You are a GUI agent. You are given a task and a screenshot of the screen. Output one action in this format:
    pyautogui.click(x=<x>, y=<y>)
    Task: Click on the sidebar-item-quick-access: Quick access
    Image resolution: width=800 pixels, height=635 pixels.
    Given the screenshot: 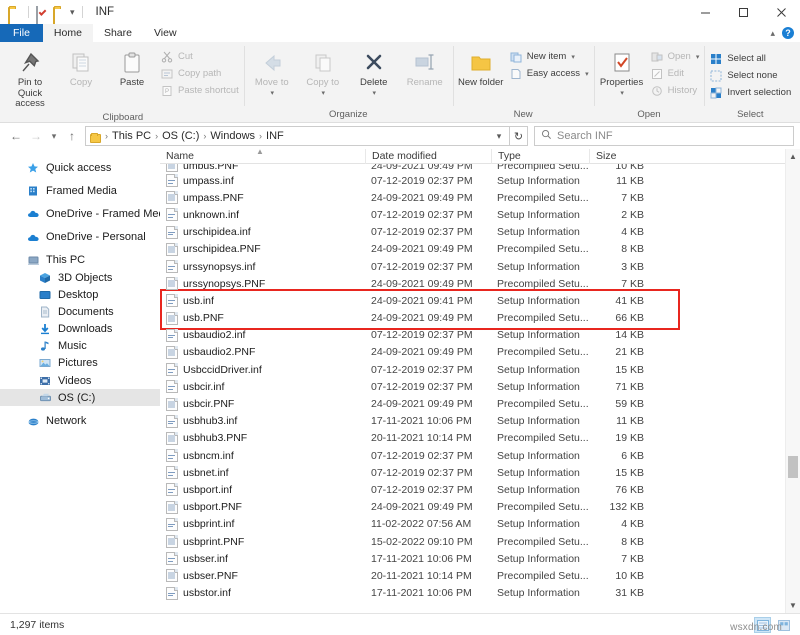 What is the action you would take?
    pyautogui.click(x=80, y=167)
    